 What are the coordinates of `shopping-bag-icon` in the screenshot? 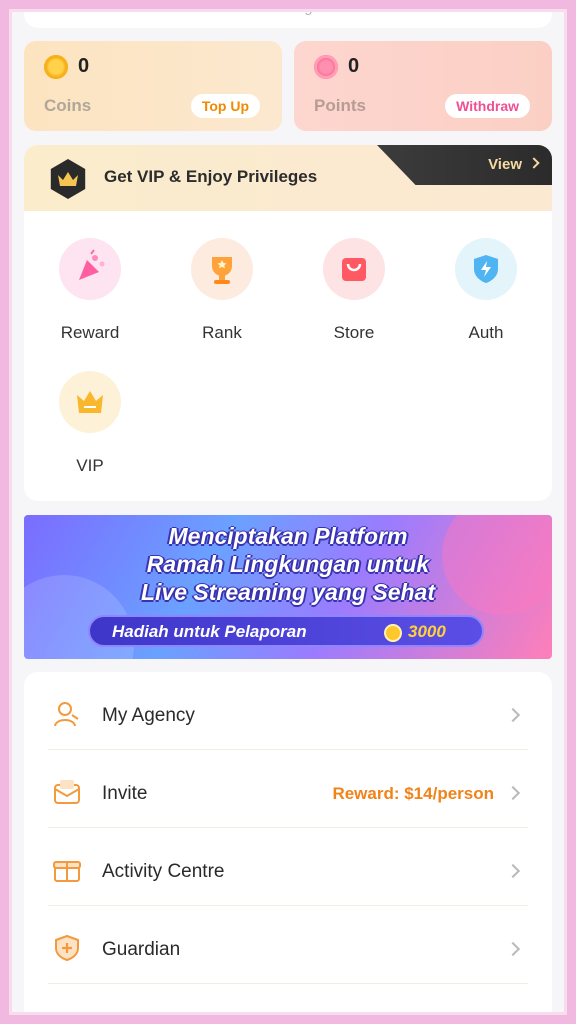 It's located at (354, 269).